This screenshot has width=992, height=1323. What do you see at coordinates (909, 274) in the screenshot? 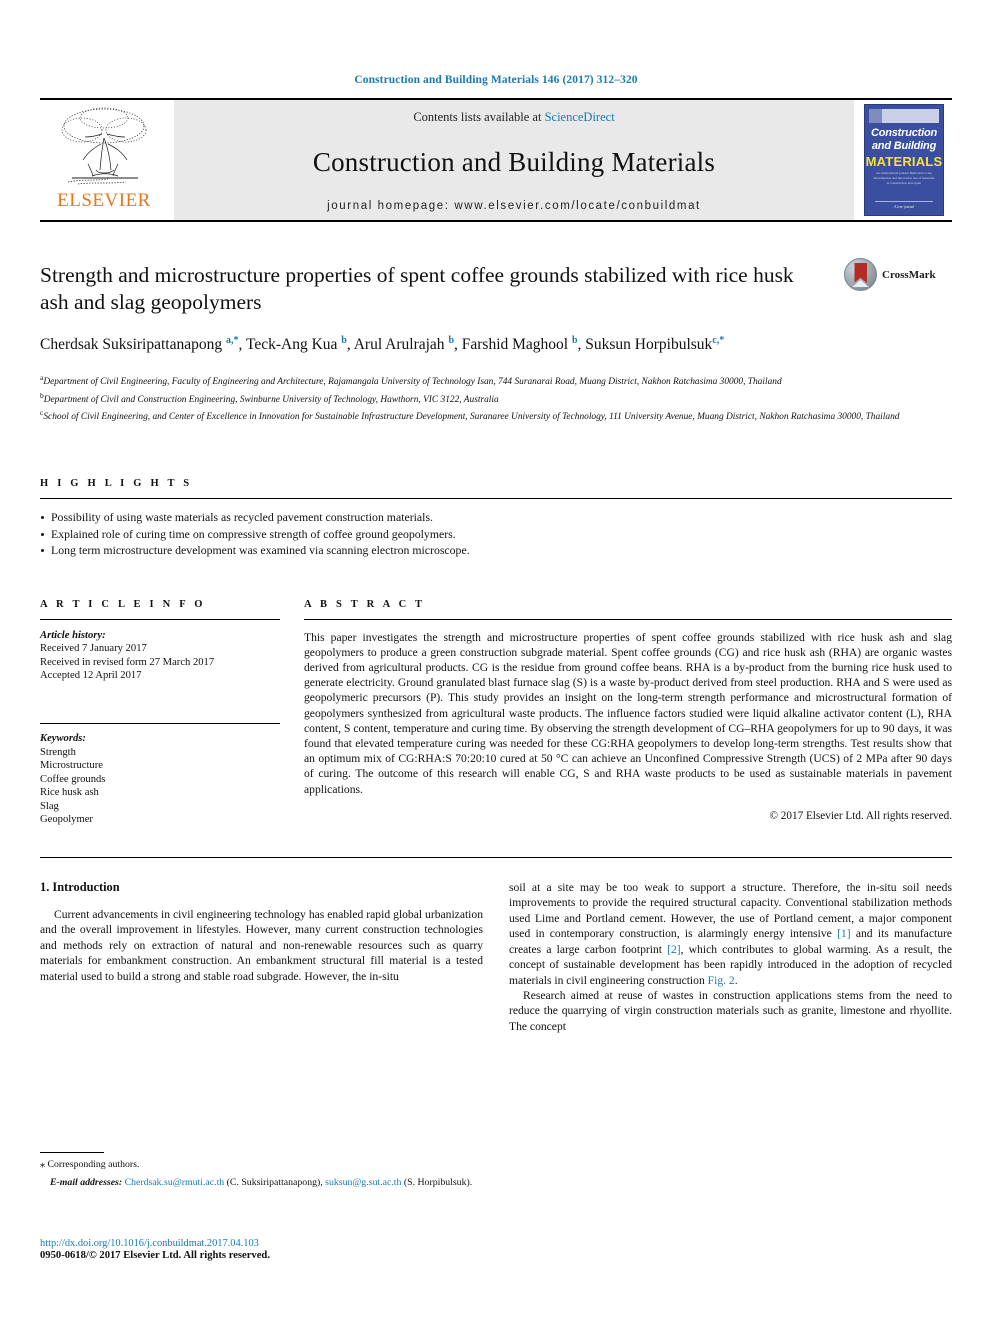
I see `crossmark-label: CrossMark` at bounding box center [909, 274].